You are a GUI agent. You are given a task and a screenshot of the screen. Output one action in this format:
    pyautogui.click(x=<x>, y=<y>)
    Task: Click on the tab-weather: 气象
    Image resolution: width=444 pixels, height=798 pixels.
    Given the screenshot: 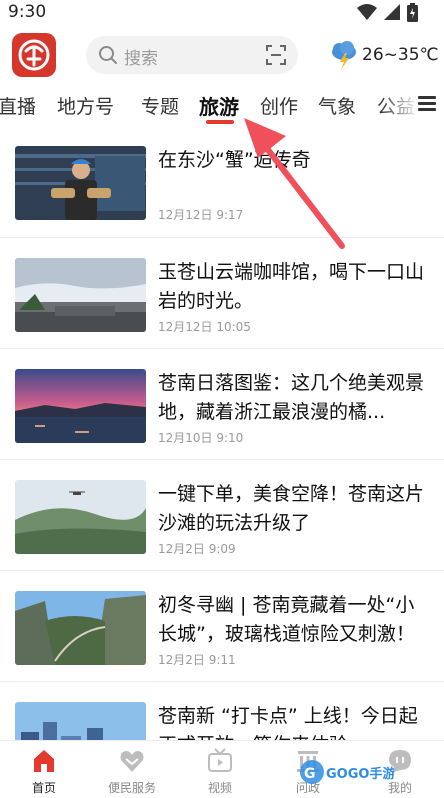 What is the action you would take?
    pyautogui.click(x=337, y=105)
    